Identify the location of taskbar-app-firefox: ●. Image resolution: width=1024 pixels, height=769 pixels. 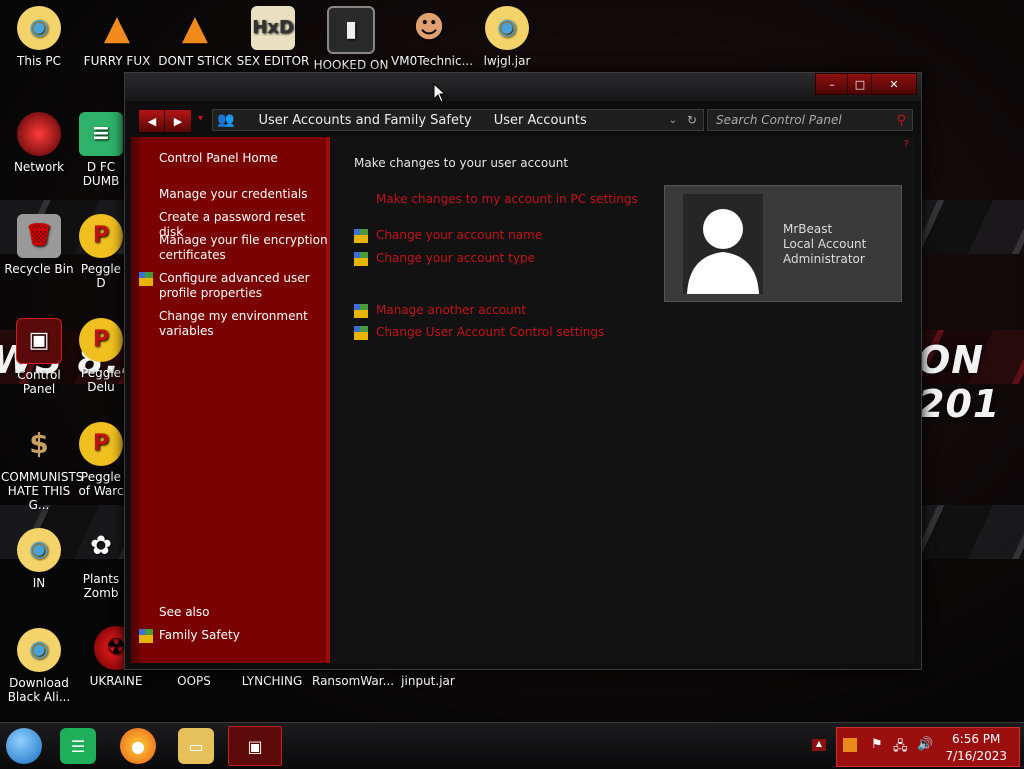
(138, 746).